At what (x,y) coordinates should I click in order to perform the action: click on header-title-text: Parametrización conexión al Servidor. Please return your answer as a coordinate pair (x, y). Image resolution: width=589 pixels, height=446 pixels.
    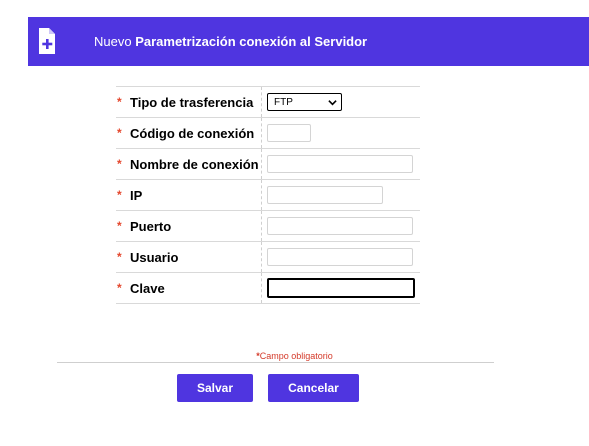
    Looking at the image, I should click on (251, 41).